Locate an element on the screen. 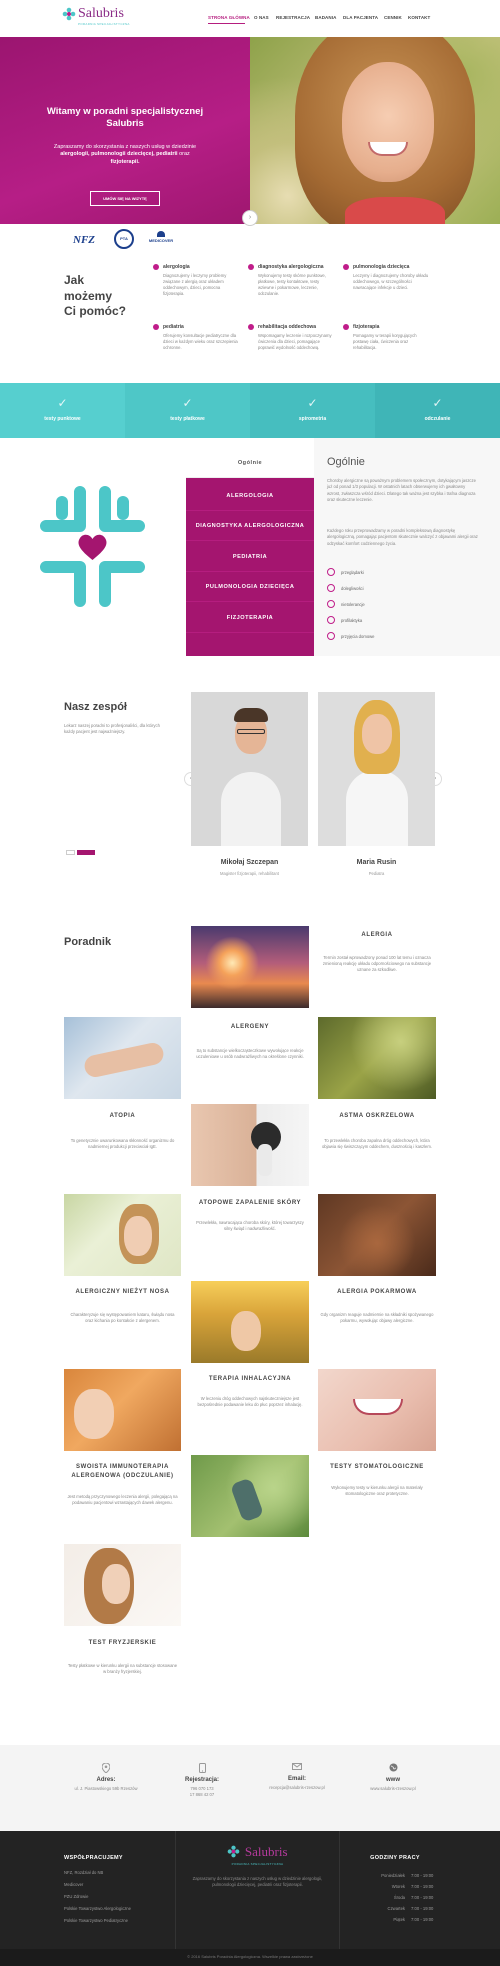  feature-testy-platkowe: ✓ testy płatkowe is located at coordinates (187, 410).